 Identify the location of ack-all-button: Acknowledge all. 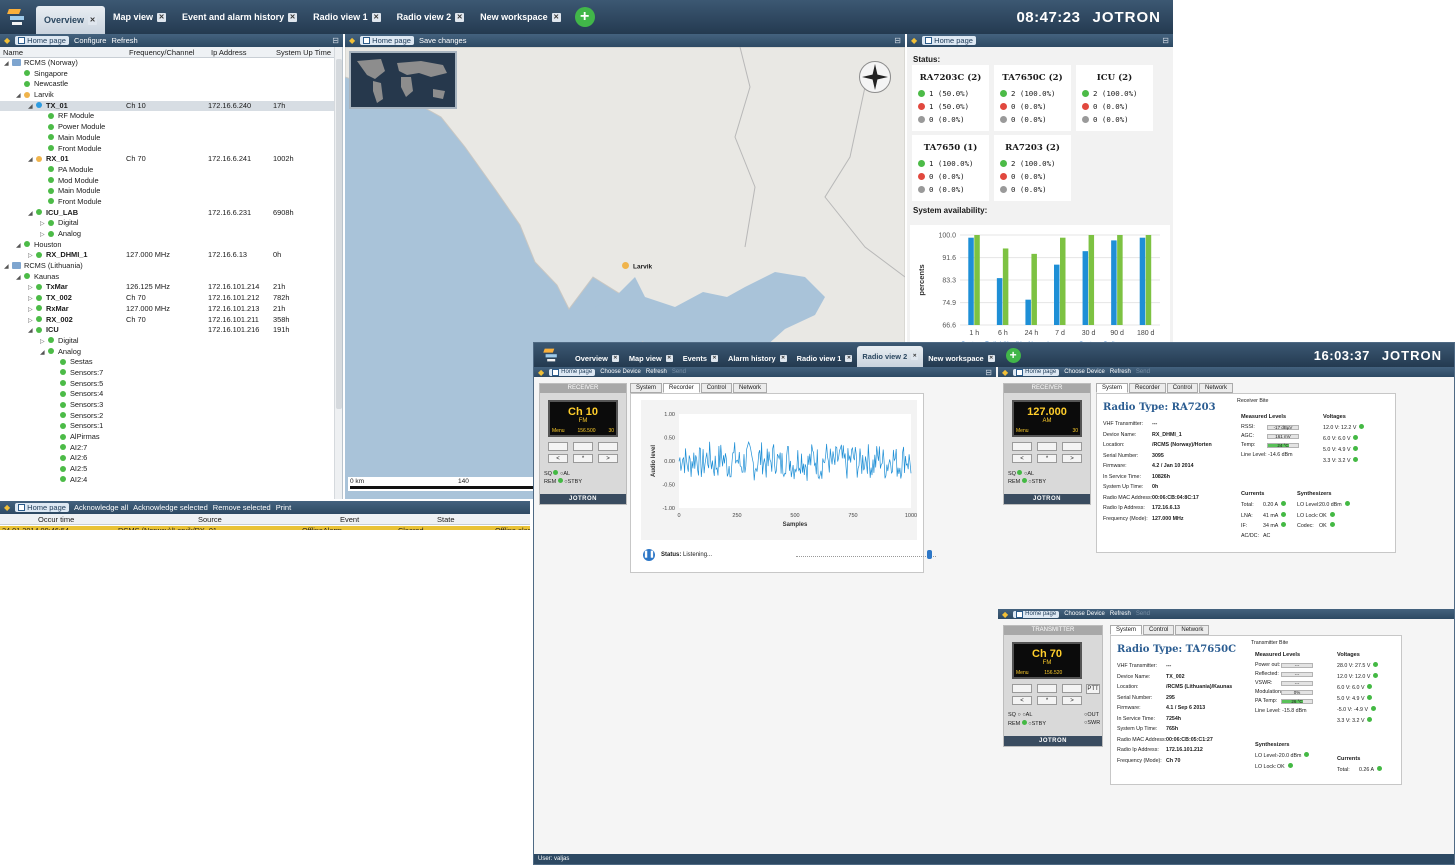
(101, 507).